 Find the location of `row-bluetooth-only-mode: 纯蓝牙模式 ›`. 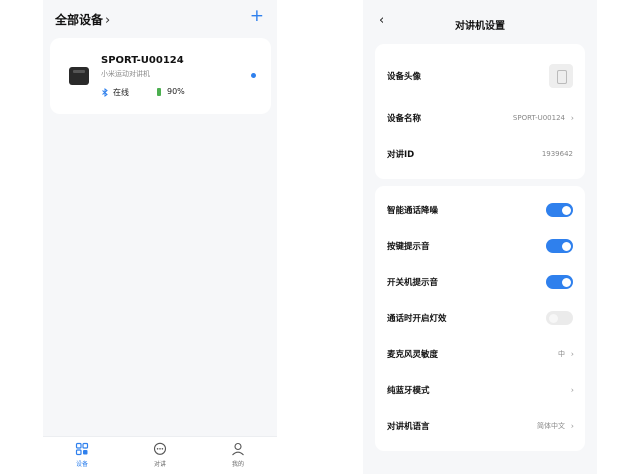

row-bluetooth-only-mode: 纯蓝牙模式 › is located at coordinates (480, 390).